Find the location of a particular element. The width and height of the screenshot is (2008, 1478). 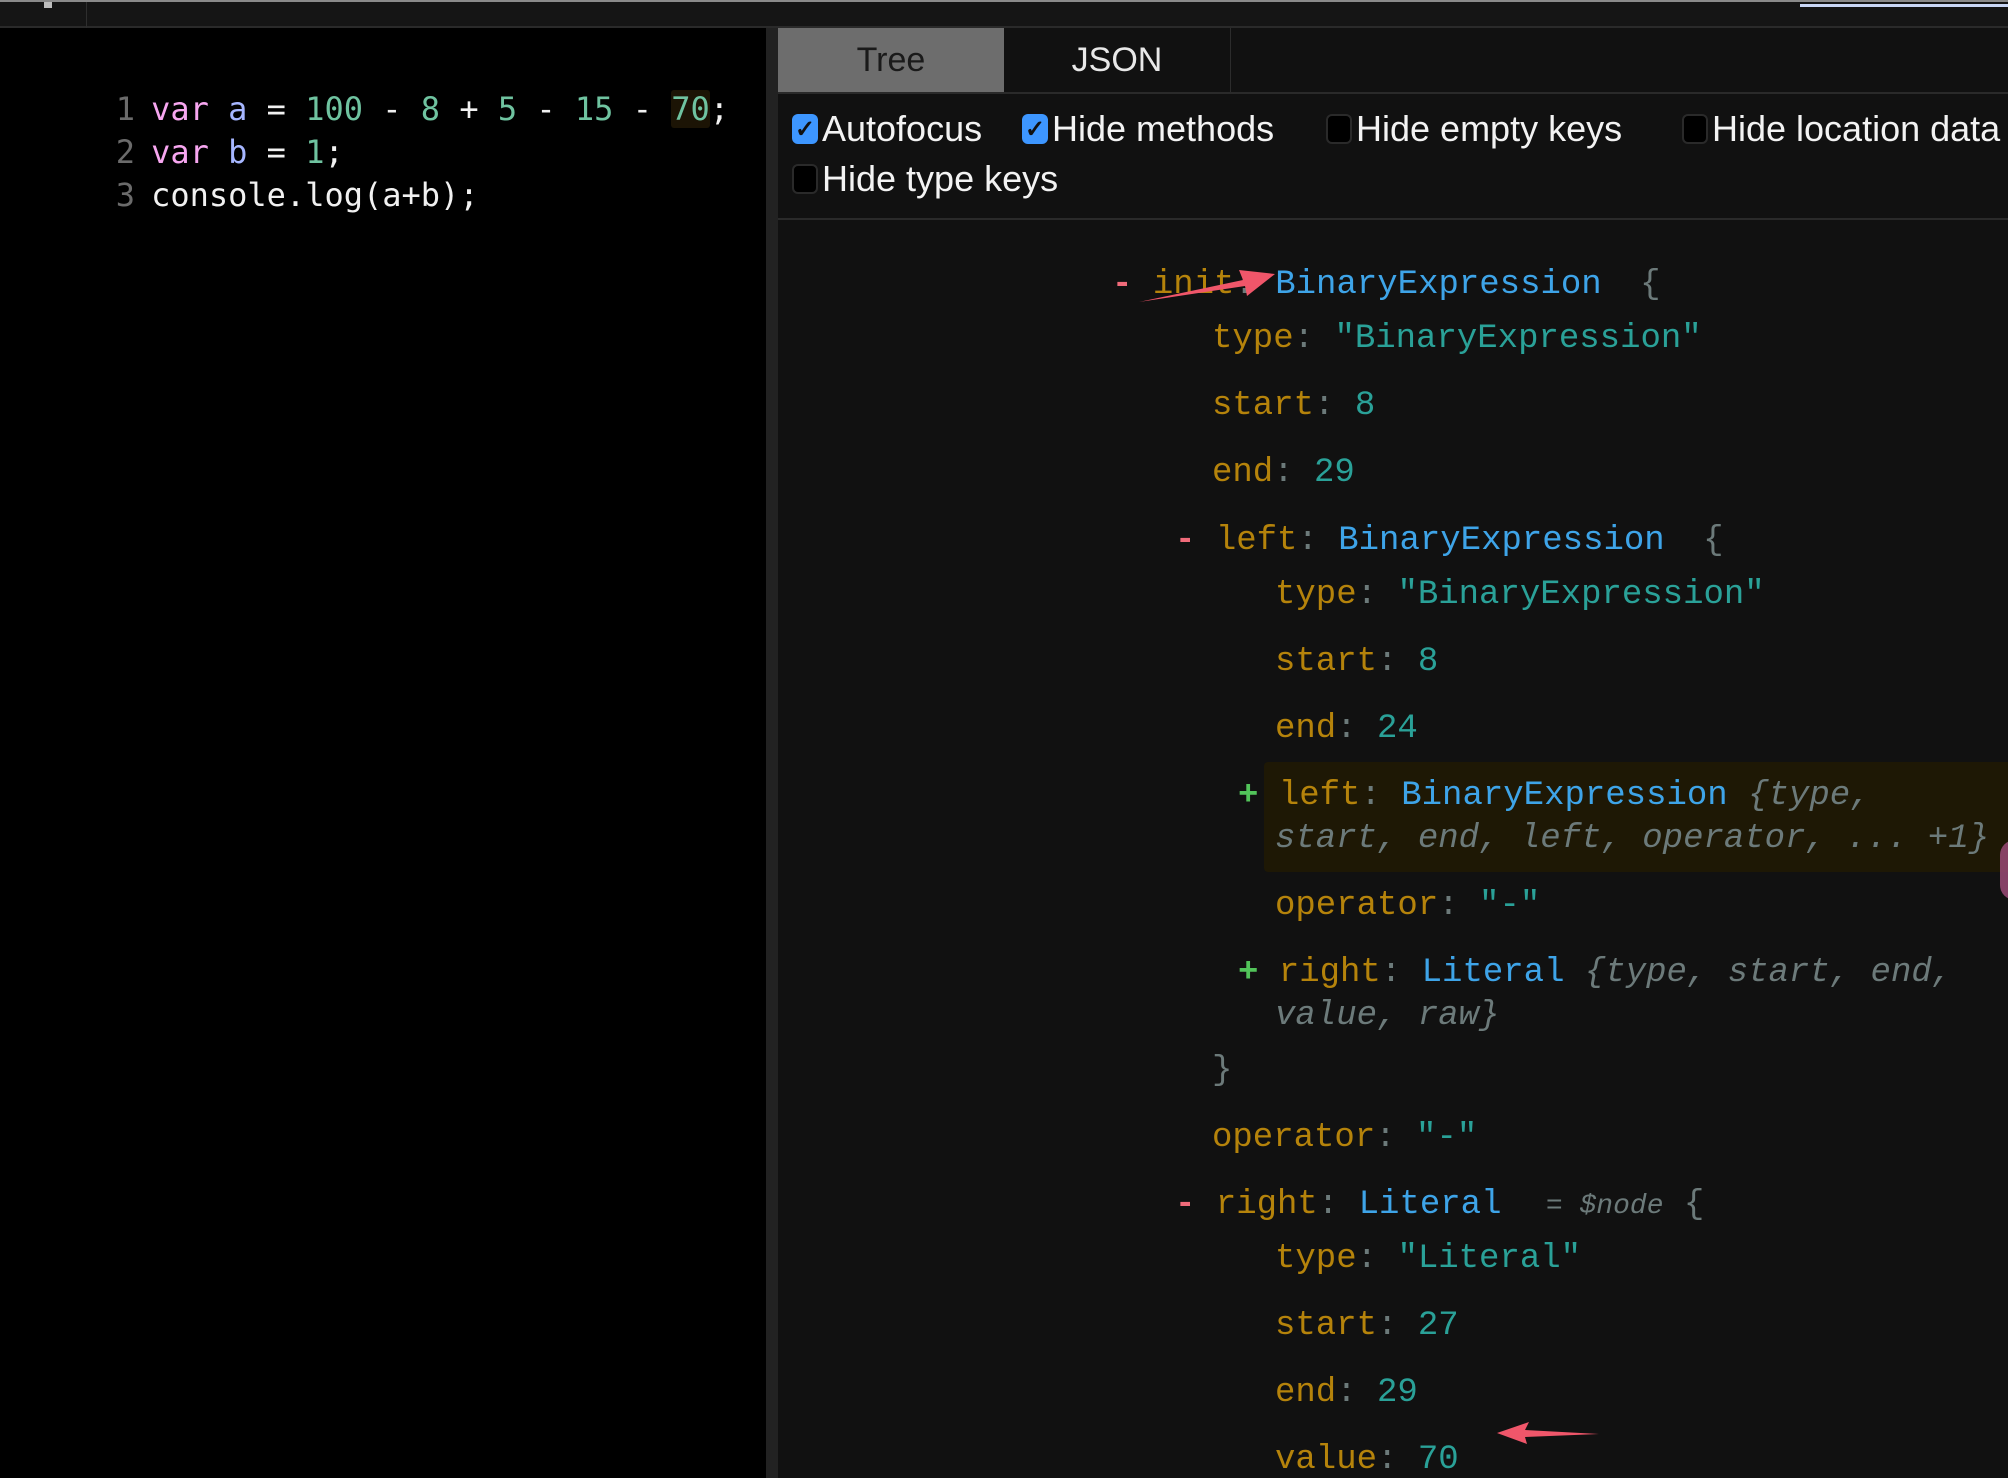

node-summary: {type, is located at coordinates (1809, 796).